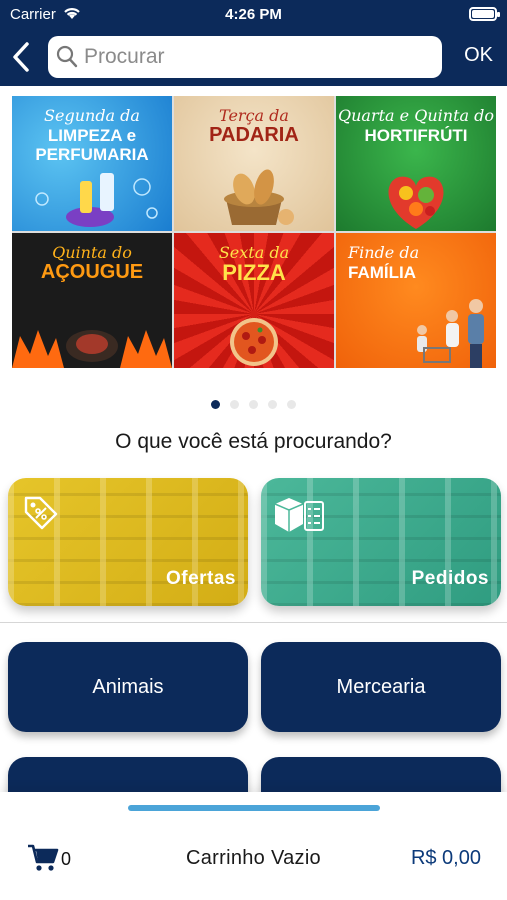 This screenshot has width=507, height=900. Describe the element at coordinates (128, 687) in the screenshot. I see `department-button-animais: Animais` at that location.